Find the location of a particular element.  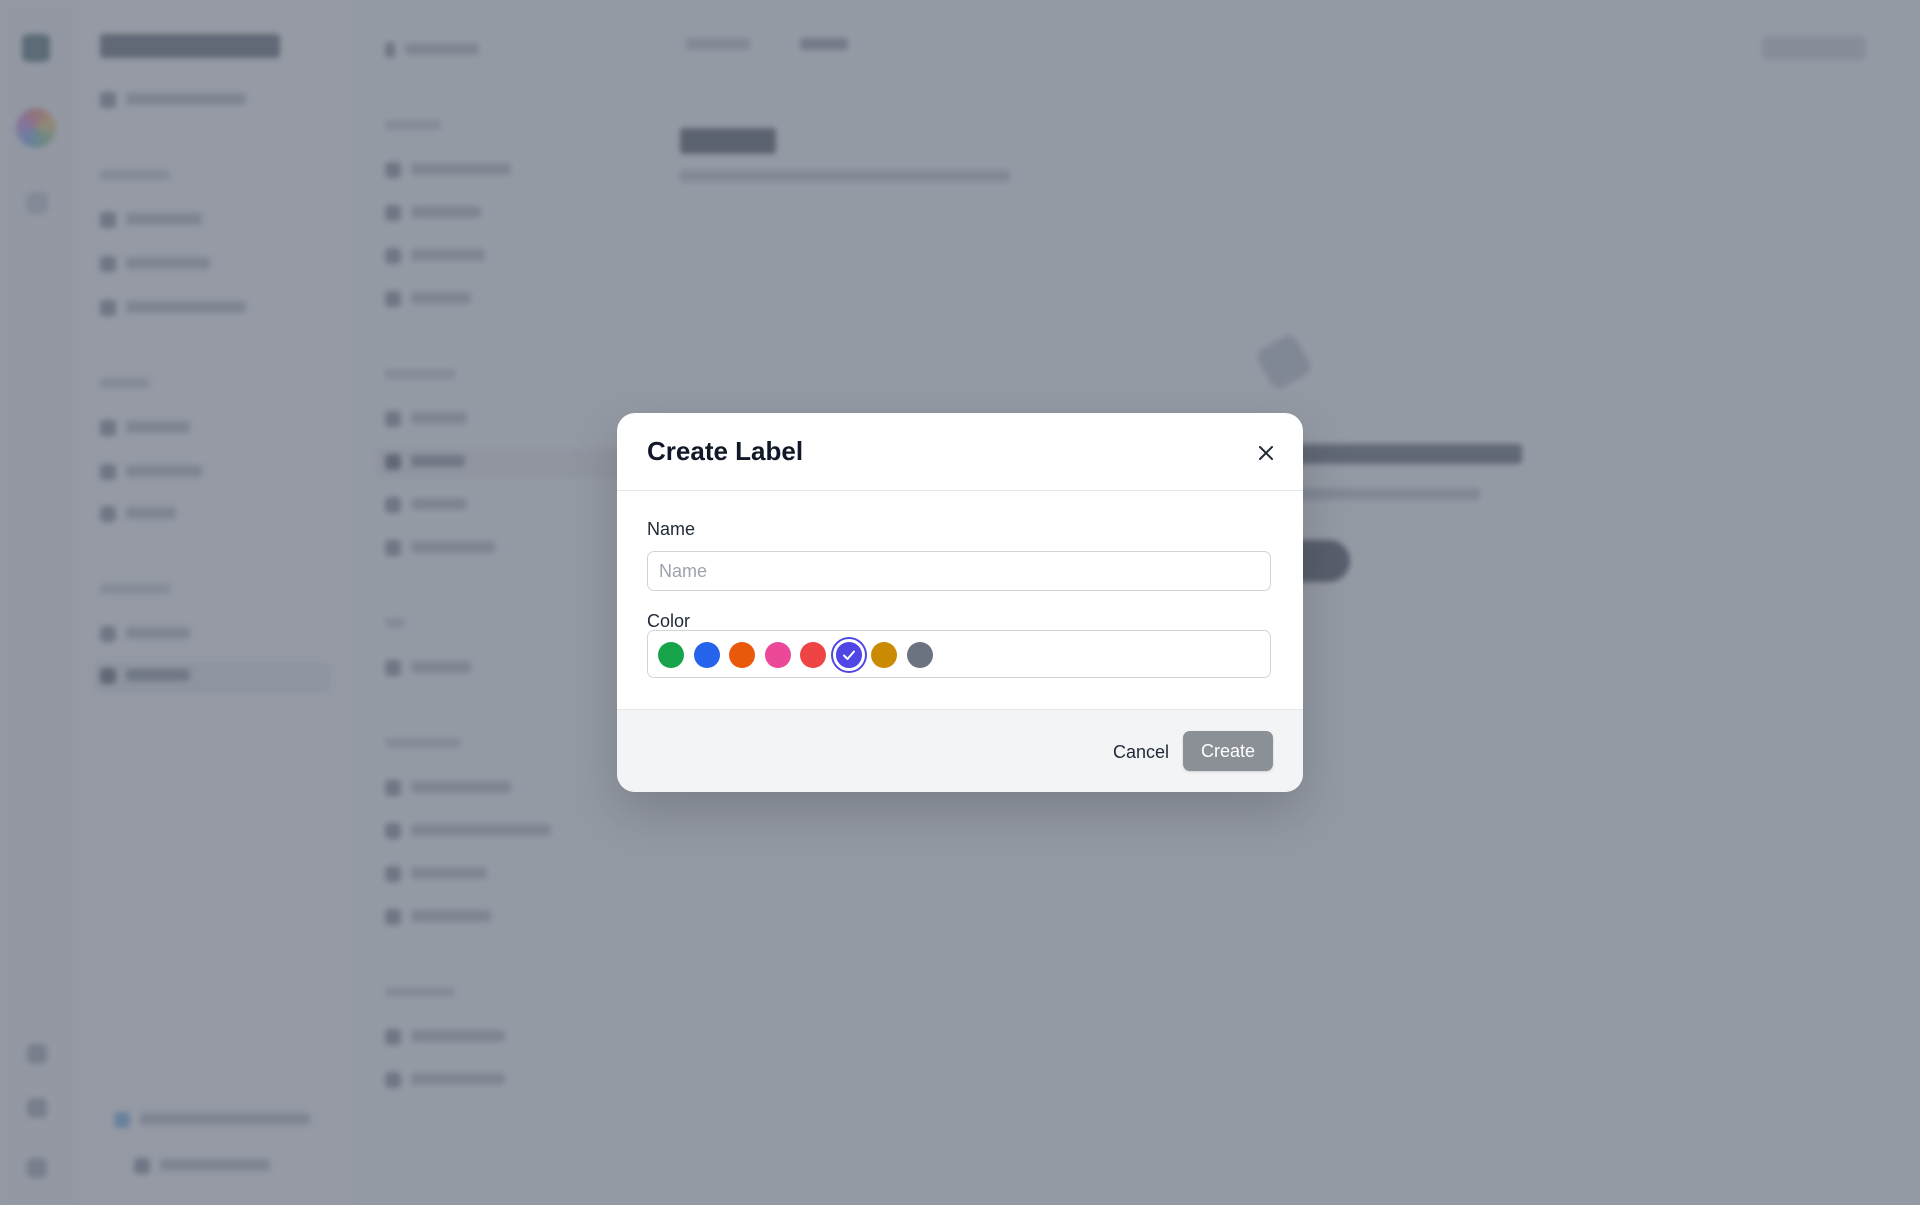

name-input is located at coordinates (959, 571).